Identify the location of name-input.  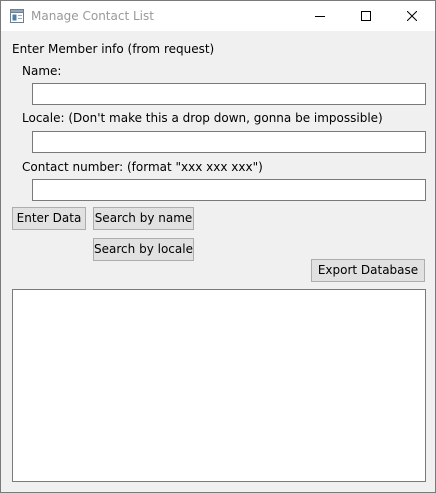
(229, 94).